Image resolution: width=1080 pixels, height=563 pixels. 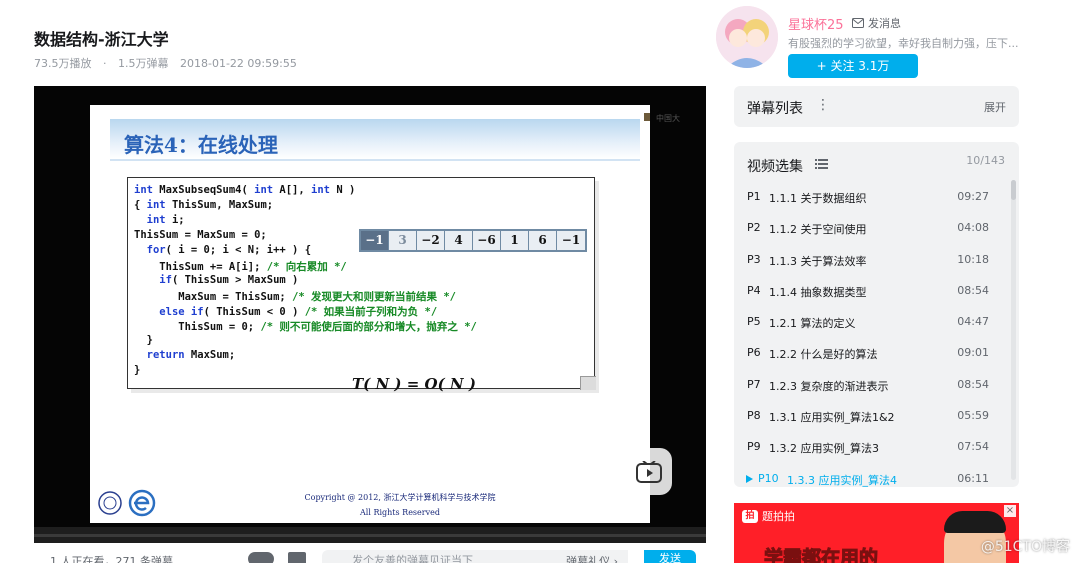 I want to click on episode-code: P4, so click(x=754, y=290).